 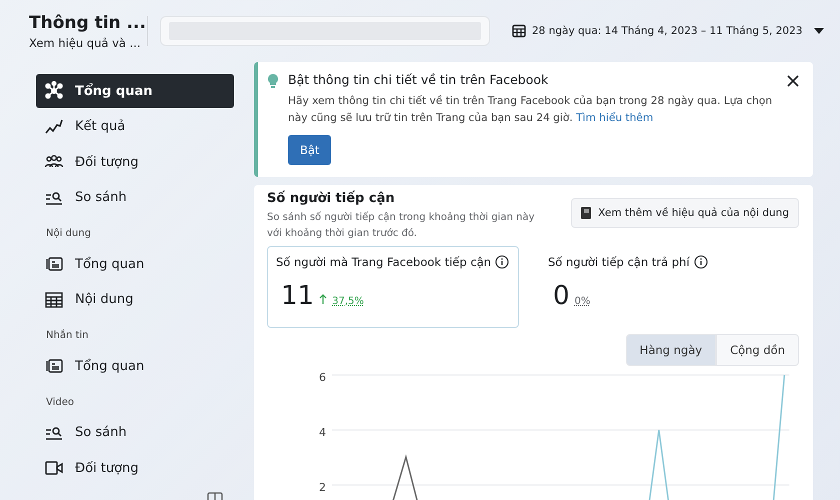 What do you see at coordinates (671, 350) in the screenshot?
I see `view-toggle-tab: Hàng ngày` at bounding box center [671, 350].